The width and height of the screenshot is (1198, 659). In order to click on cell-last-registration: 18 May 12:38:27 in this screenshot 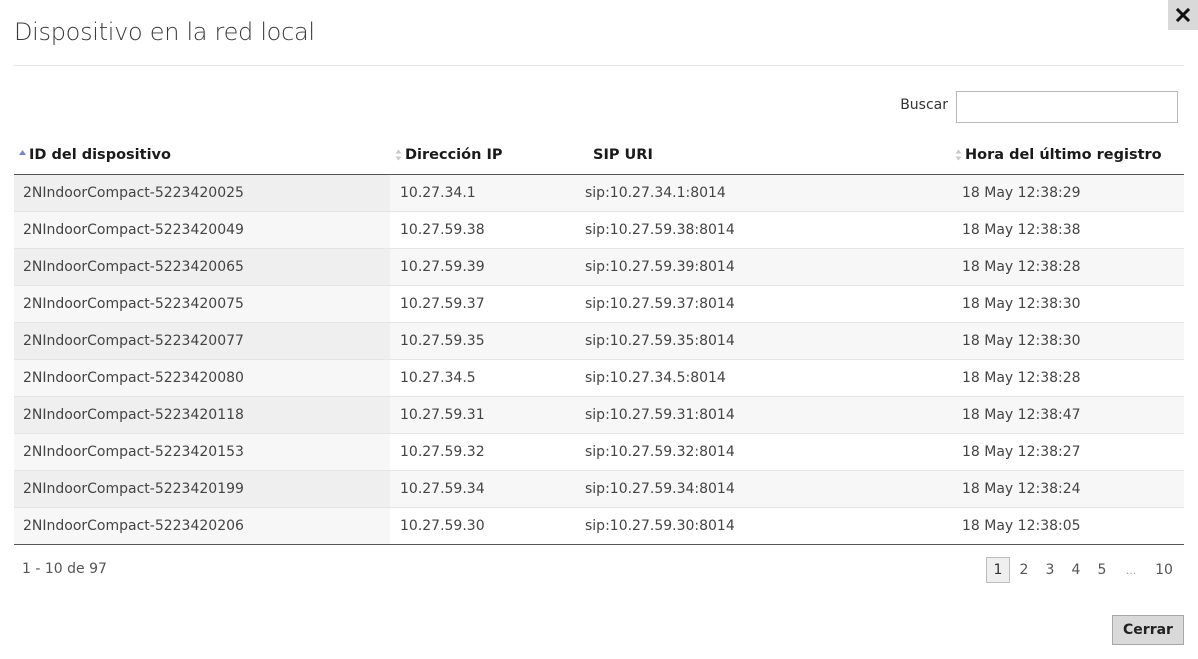, I will do `click(1068, 452)`.